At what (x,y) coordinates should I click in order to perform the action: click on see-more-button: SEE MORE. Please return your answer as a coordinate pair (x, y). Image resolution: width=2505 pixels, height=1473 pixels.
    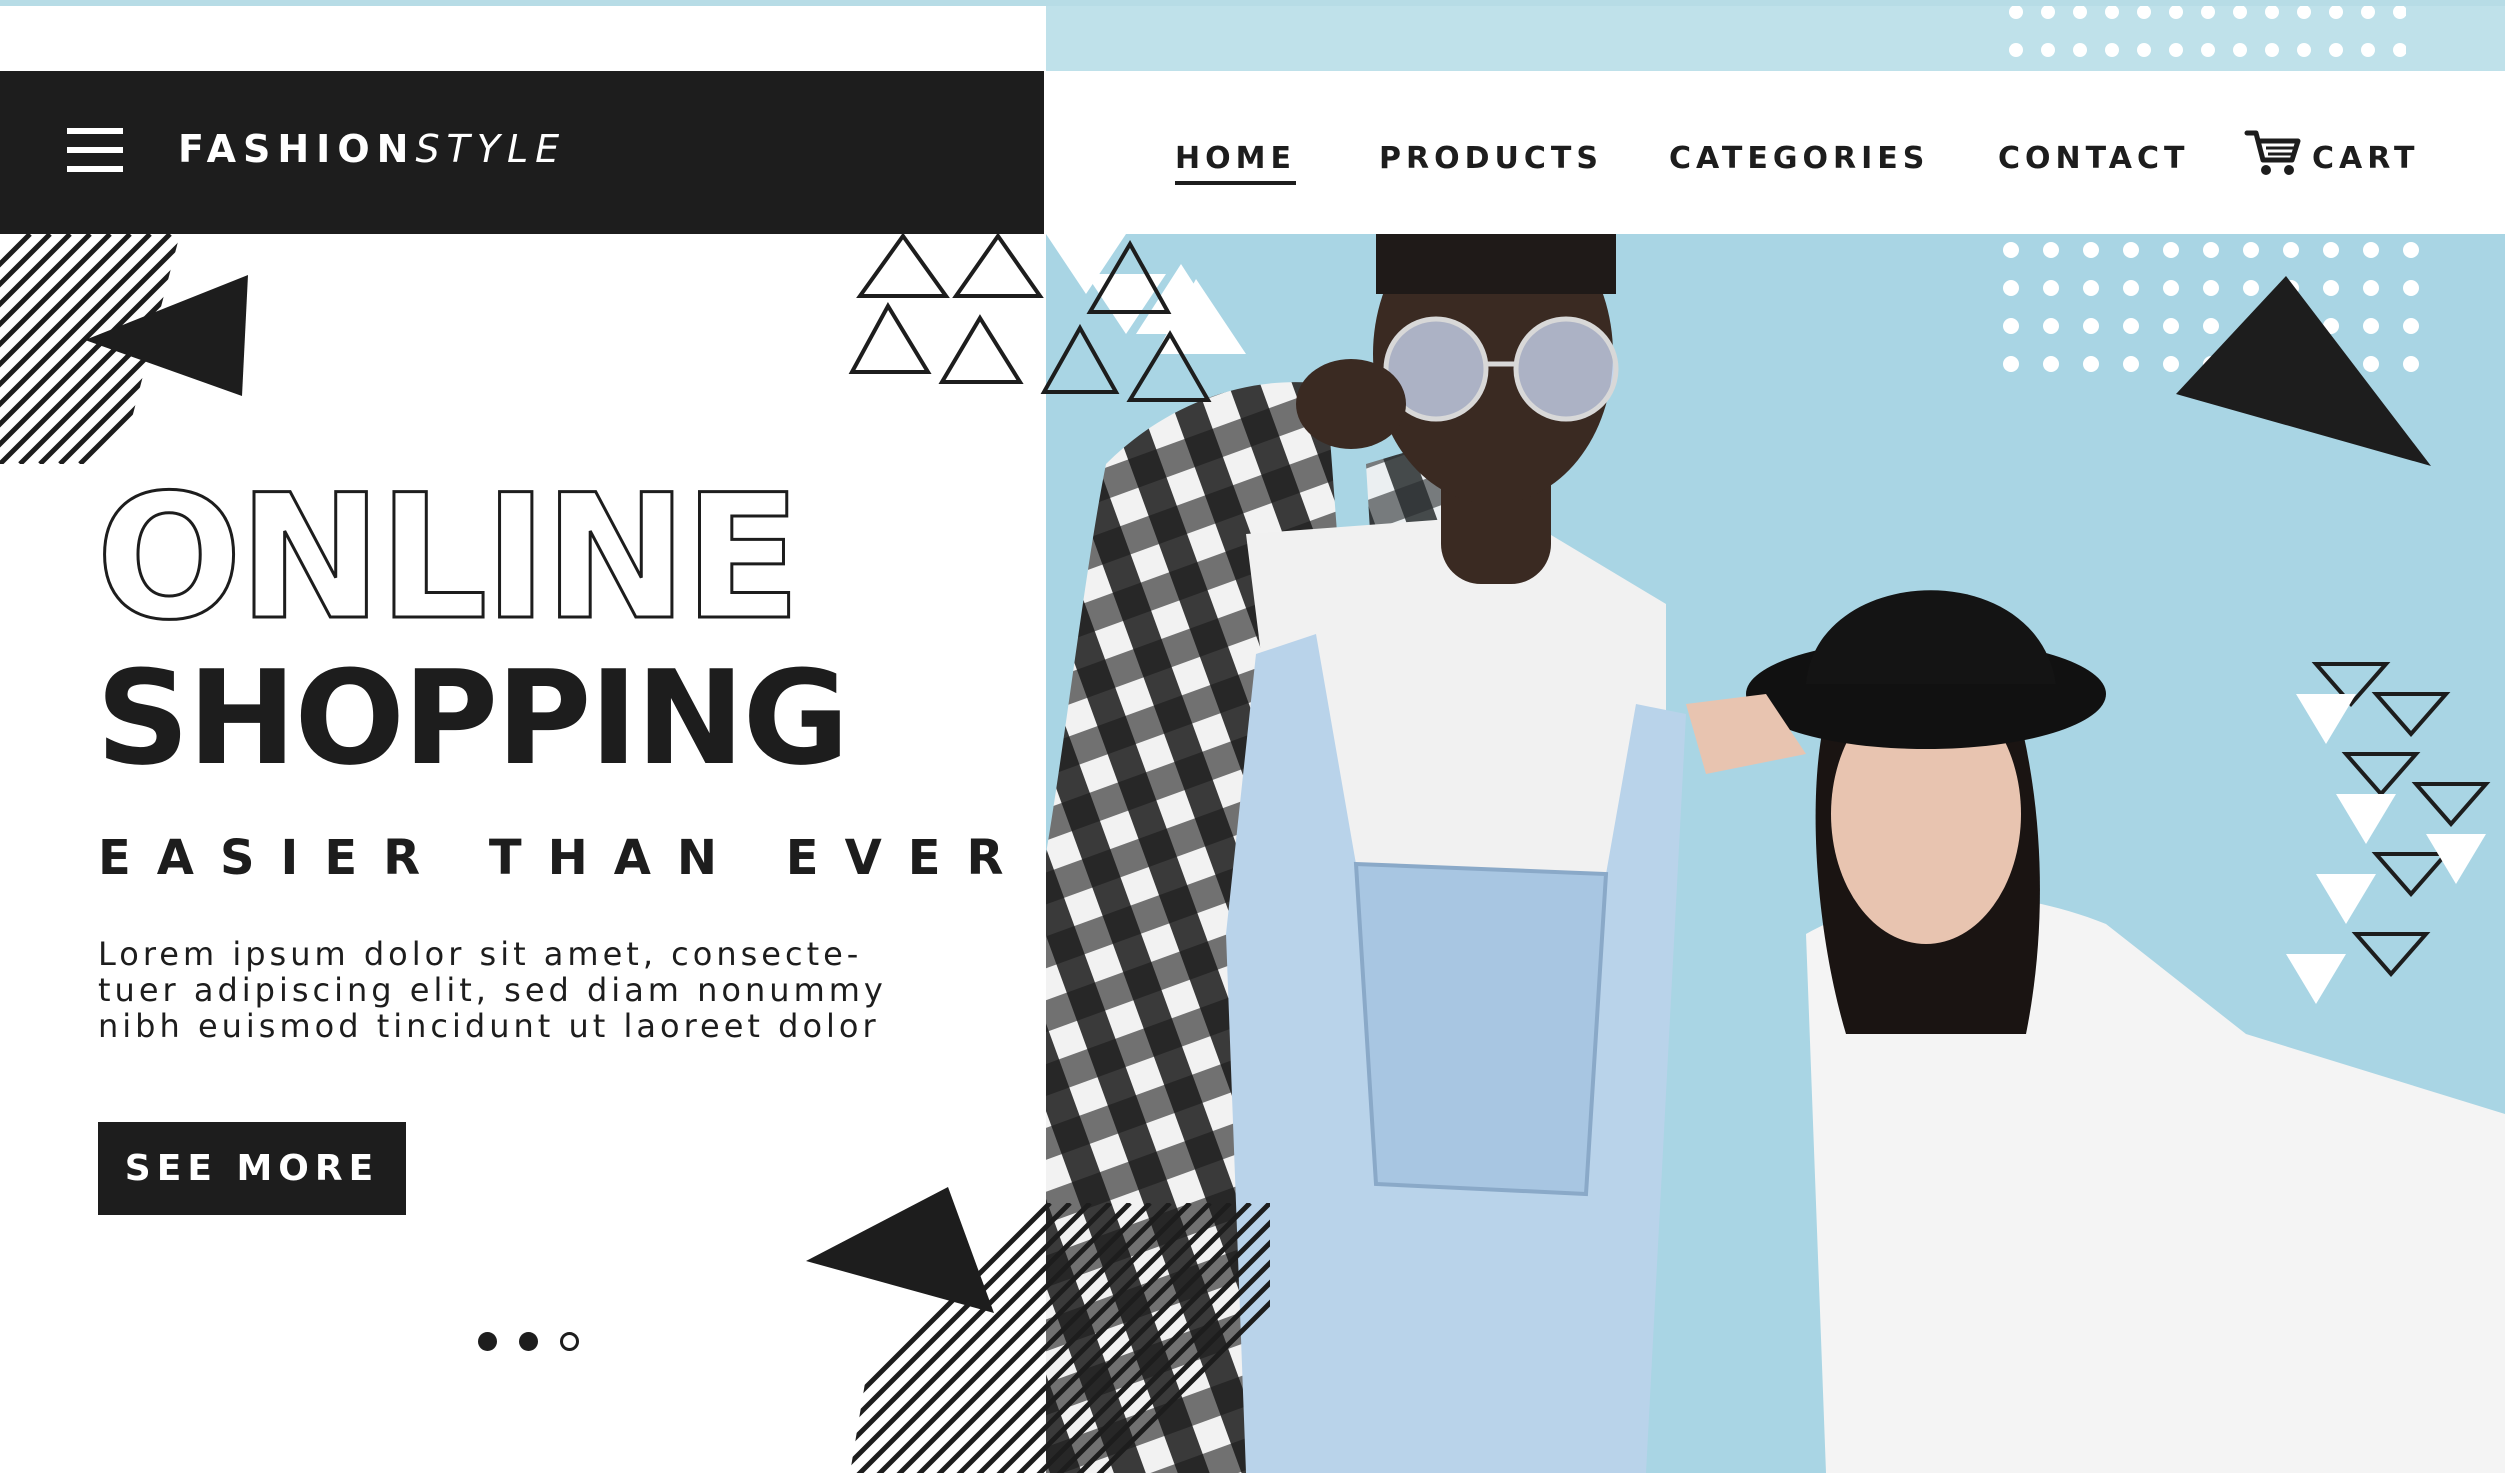
    Looking at the image, I should click on (252, 1168).